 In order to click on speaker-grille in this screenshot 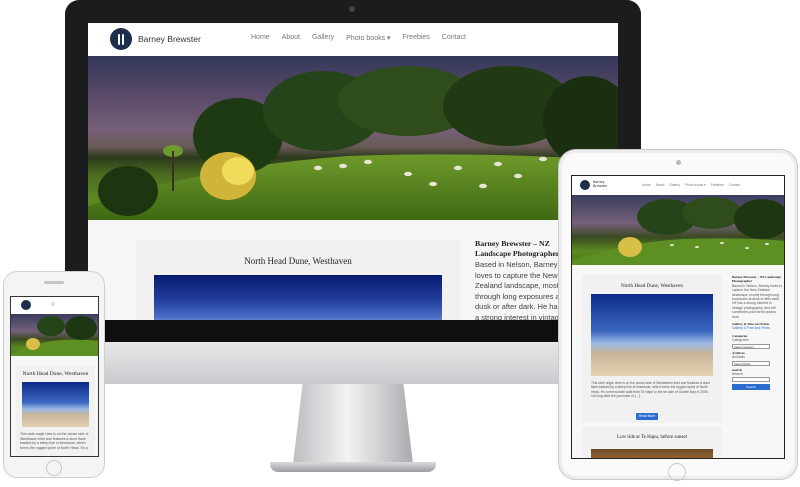, I will do `click(54, 282)`.